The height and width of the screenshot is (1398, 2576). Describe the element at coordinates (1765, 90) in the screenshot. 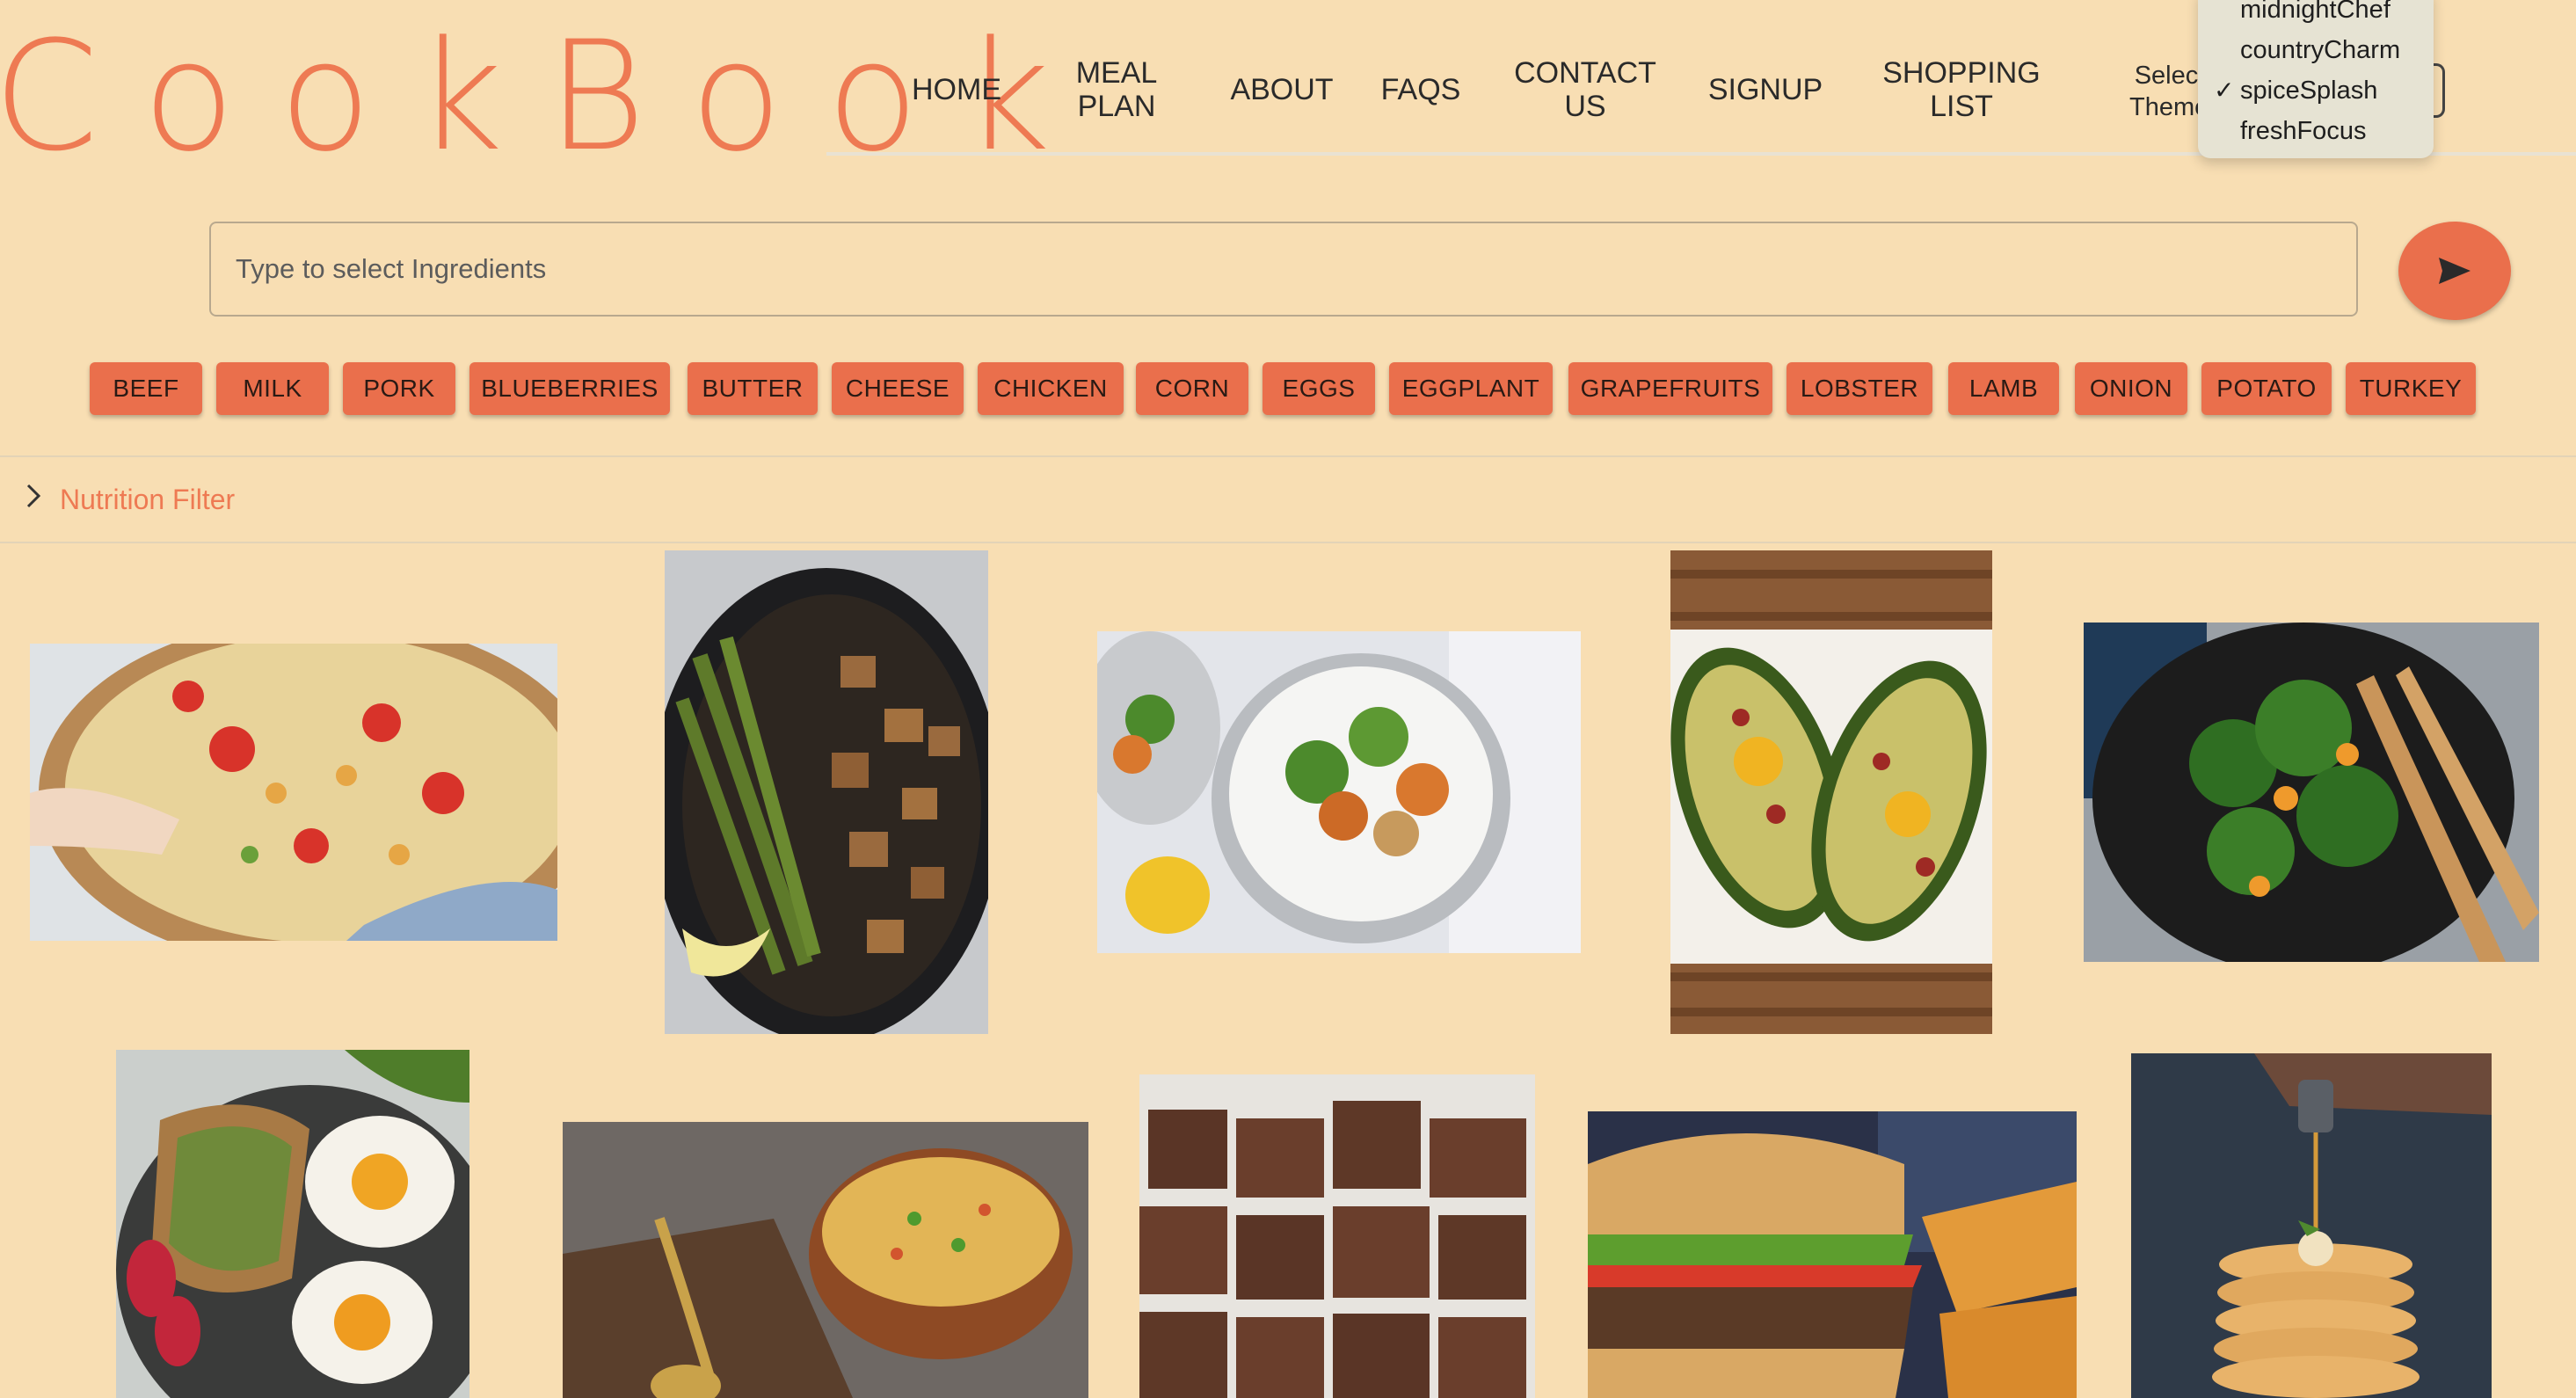

I see `nav-signup: SIGNUP` at that location.